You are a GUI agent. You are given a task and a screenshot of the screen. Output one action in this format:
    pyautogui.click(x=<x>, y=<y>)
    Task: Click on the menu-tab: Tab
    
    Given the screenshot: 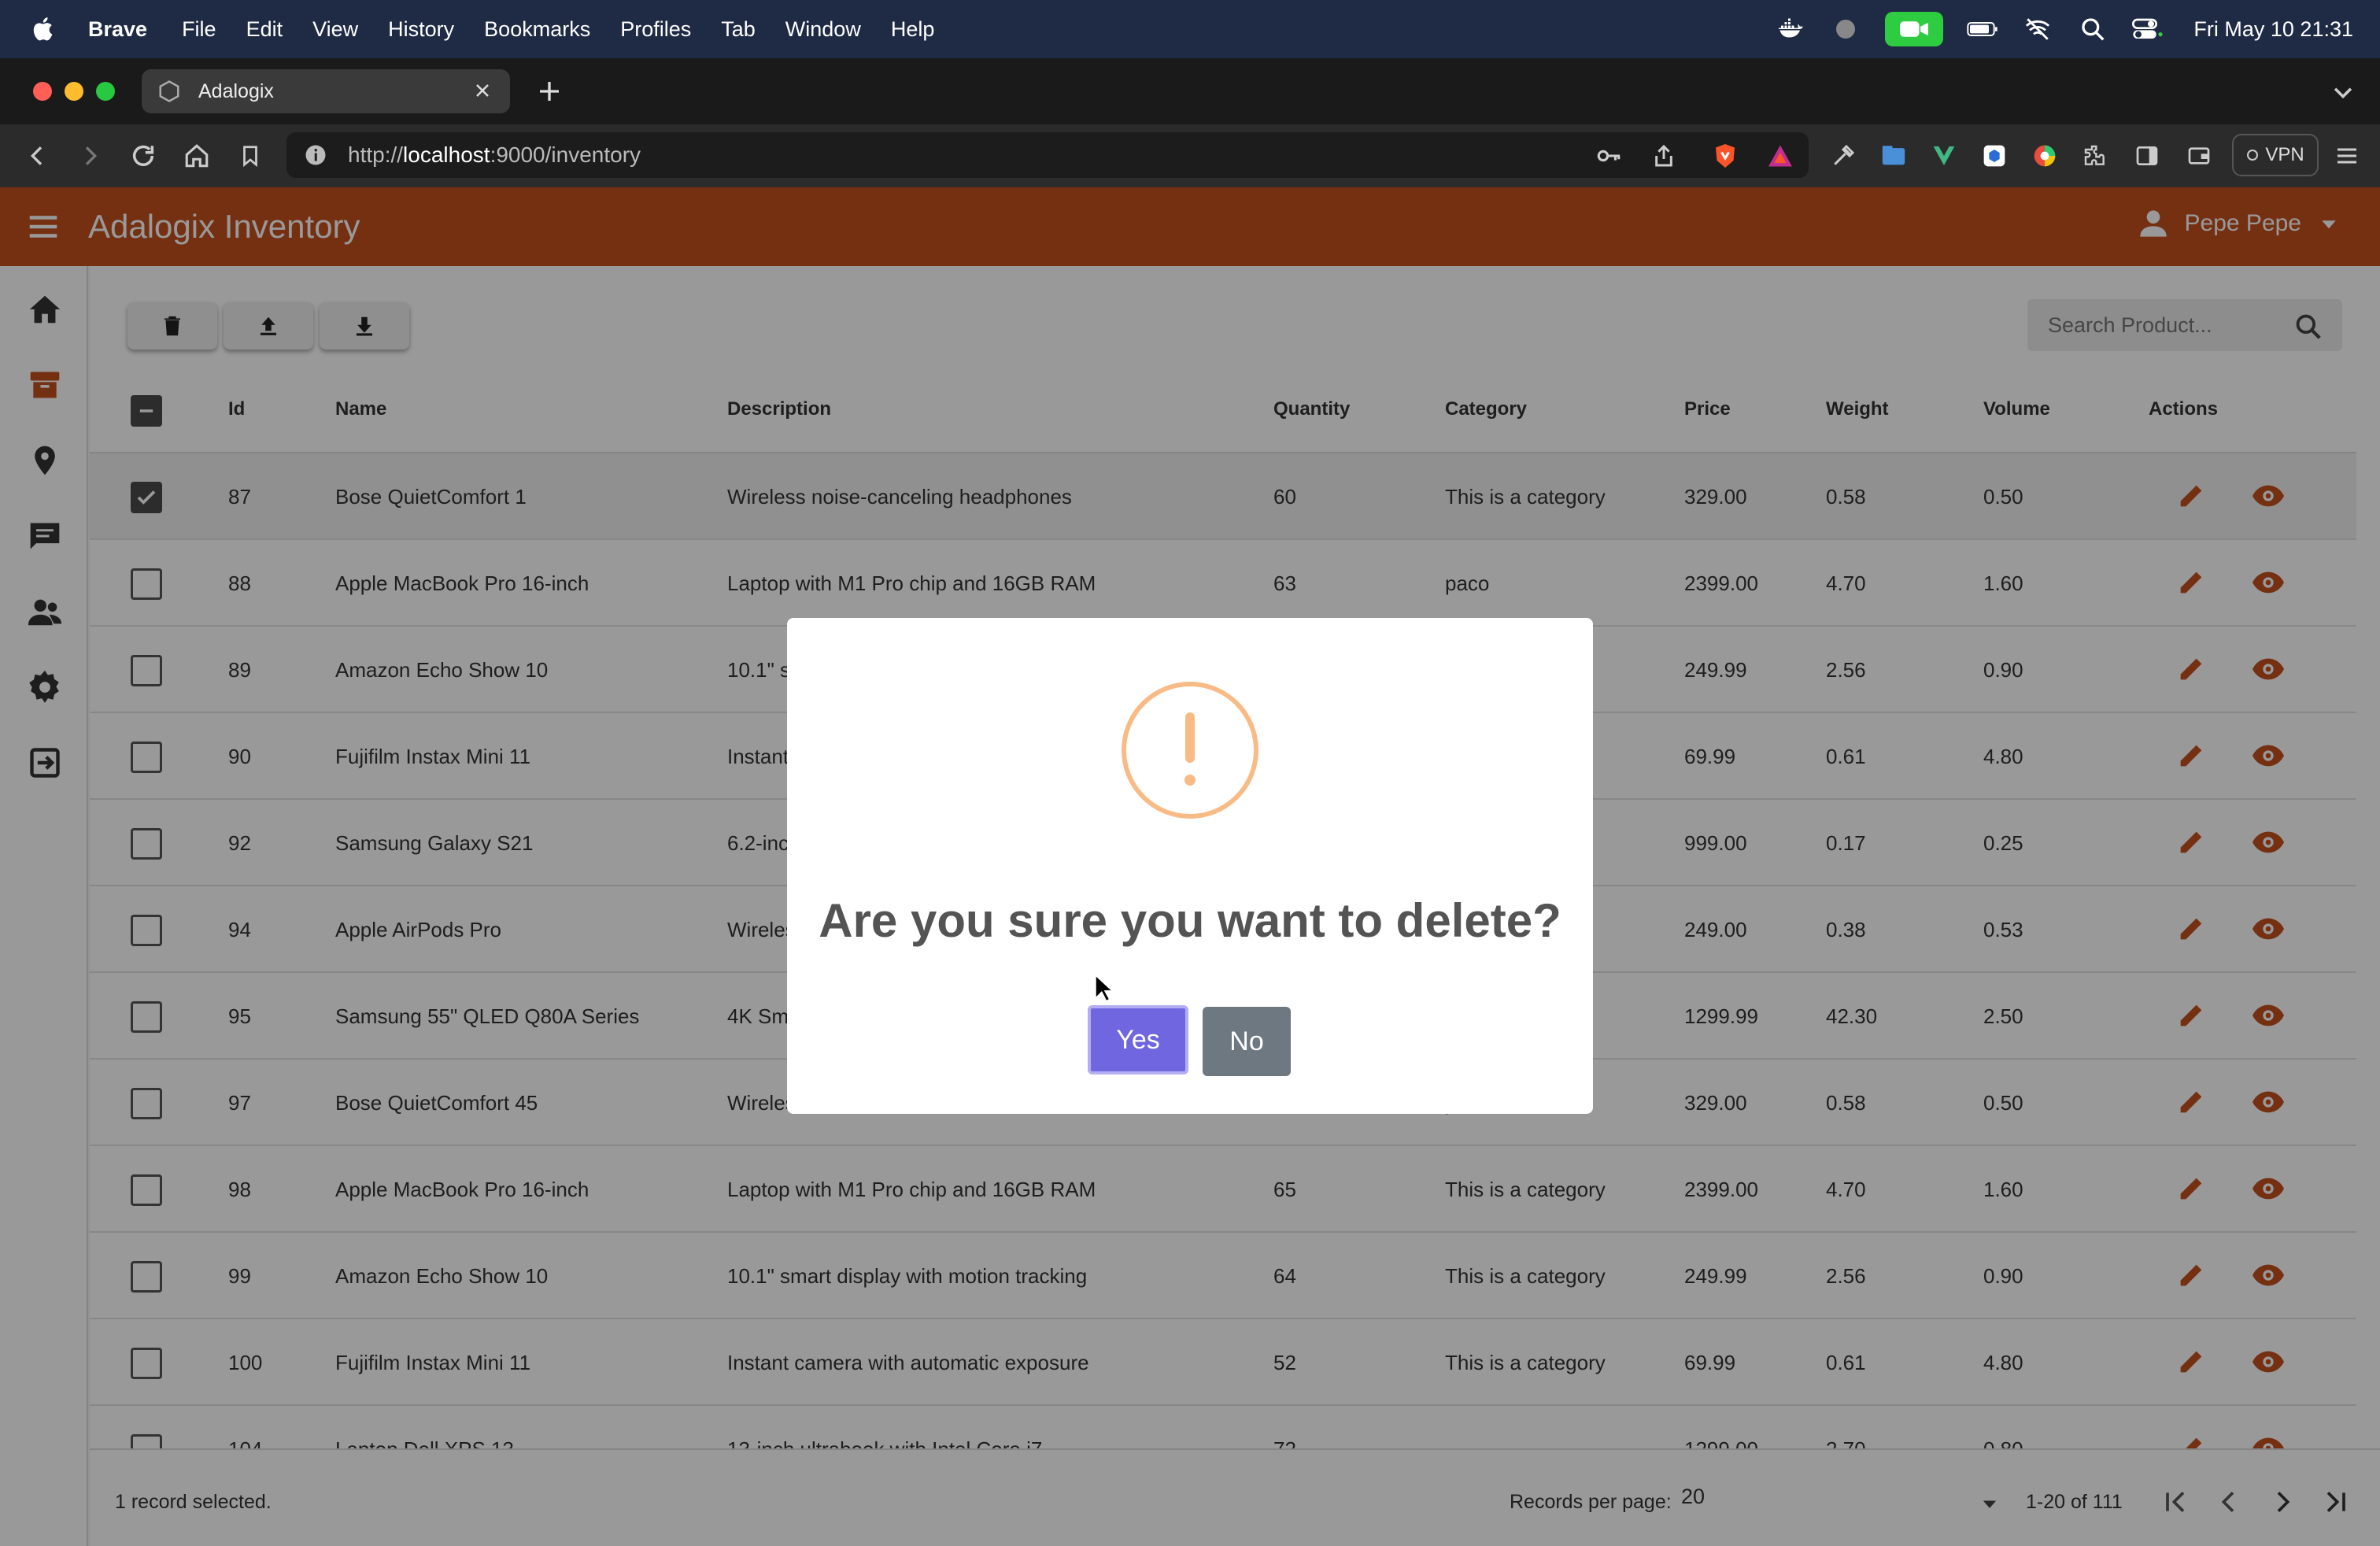 What is the action you would take?
    pyautogui.click(x=738, y=29)
    